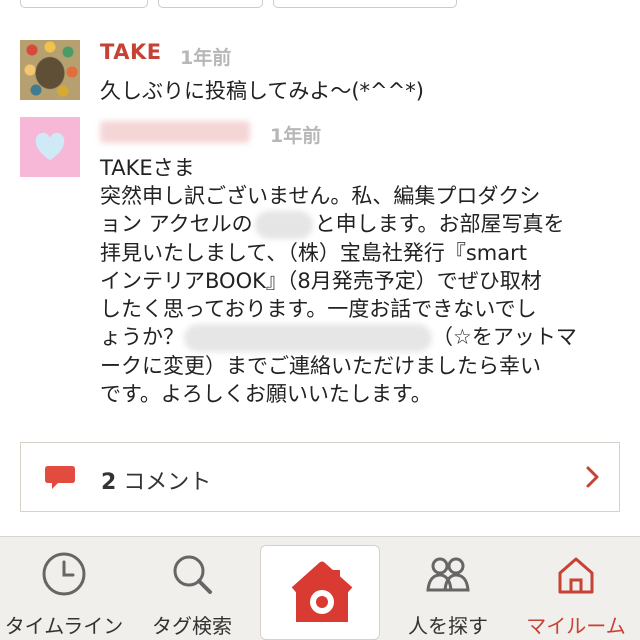 The image size is (640, 640). Describe the element at coordinates (175, 131) in the screenshot. I see `comment-author-redacted` at that location.